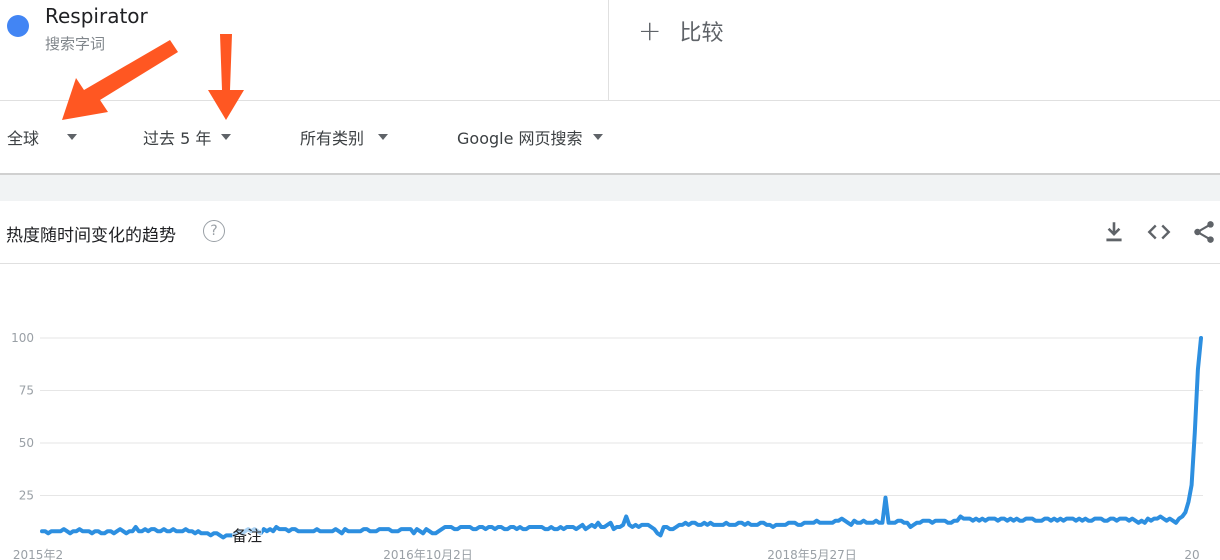 Image resolution: width=1220 pixels, height=560 pixels. What do you see at coordinates (247, 535) in the screenshot?
I see `note-label: 备注` at bounding box center [247, 535].